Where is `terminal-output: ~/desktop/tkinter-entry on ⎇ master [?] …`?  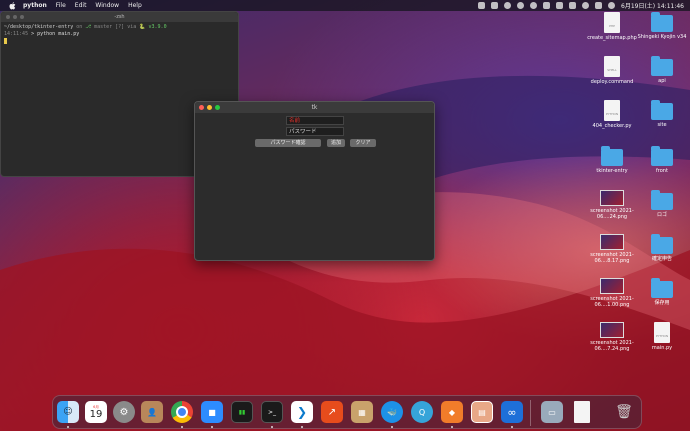 terminal-output: ~/desktop/tkinter-entry on ⎇ master [?] … is located at coordinates (119, 35).